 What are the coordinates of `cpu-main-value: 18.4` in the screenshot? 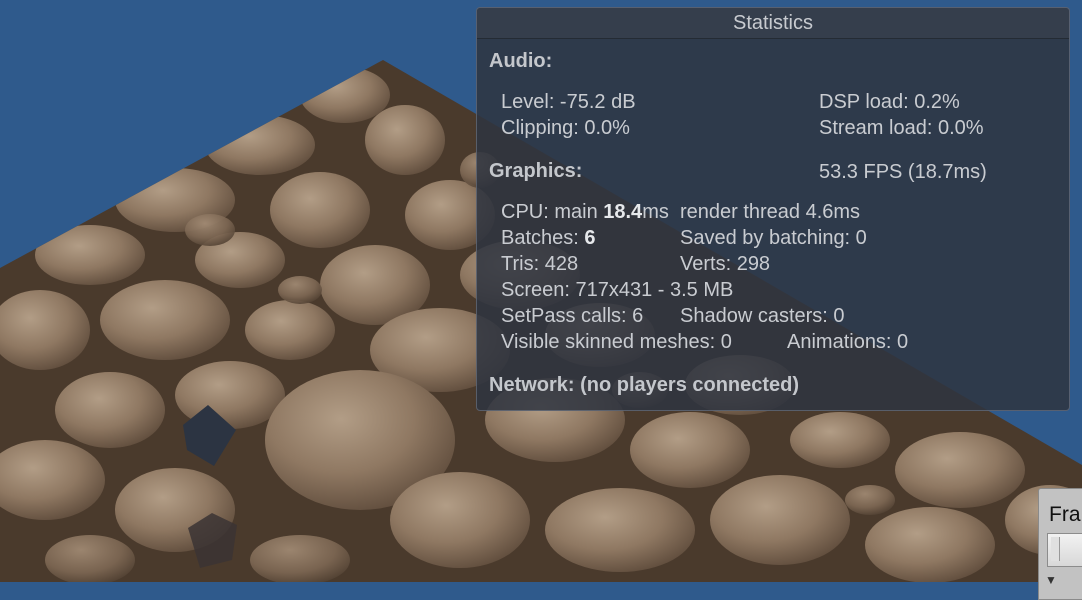 It's located at (623, 212).